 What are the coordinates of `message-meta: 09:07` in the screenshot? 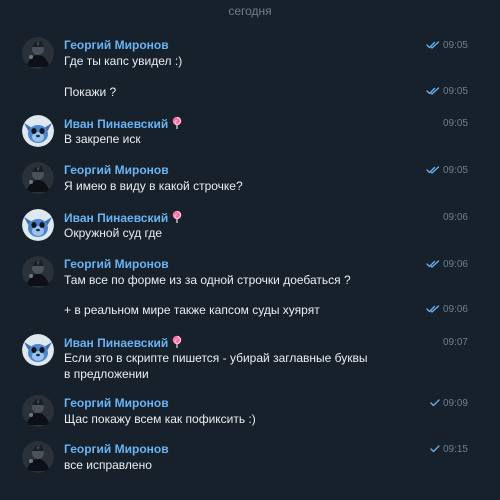 It's located at (438, 343).